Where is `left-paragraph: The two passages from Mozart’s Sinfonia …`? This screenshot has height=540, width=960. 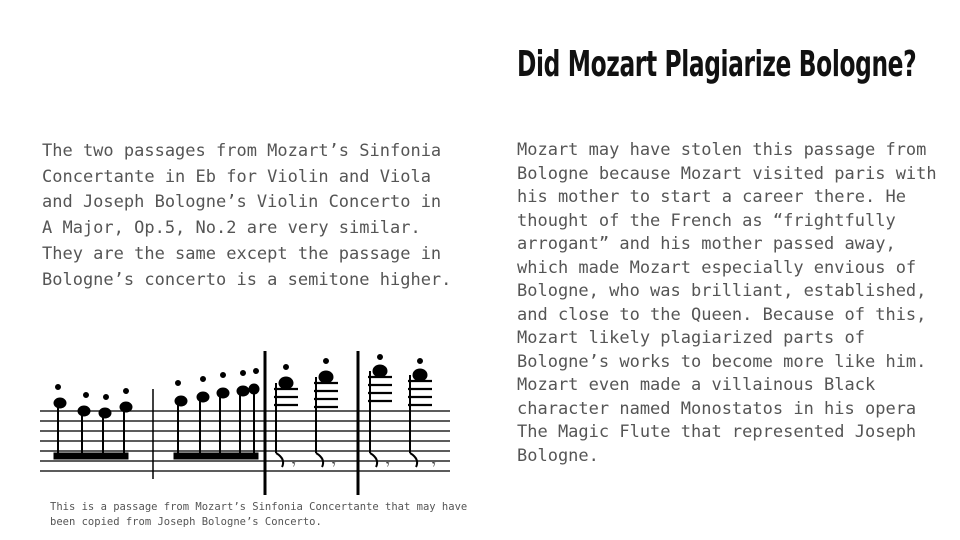 left-paragraph: The two passages from Mozart’s Sinfonia … is located at coordinates (247, 215).